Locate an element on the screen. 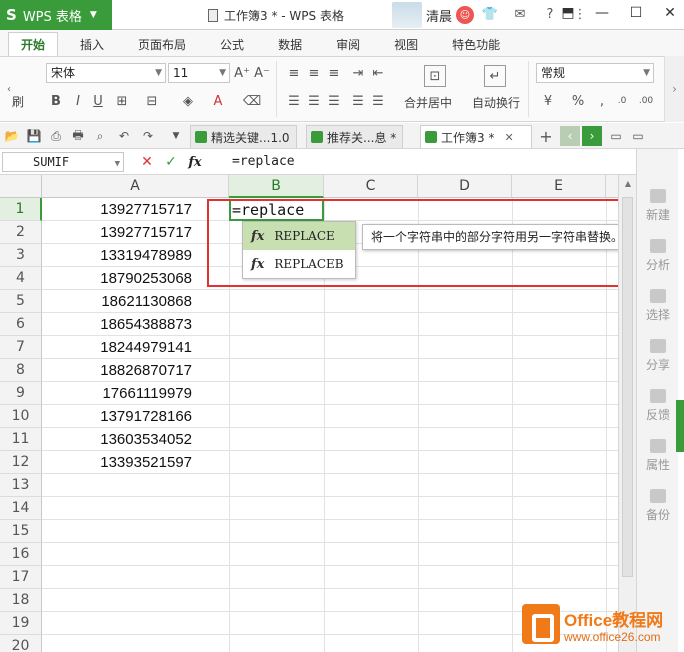 This screenshot has width=684, height=652. redo-icon: ↷ is located at coordinates (148, 136).